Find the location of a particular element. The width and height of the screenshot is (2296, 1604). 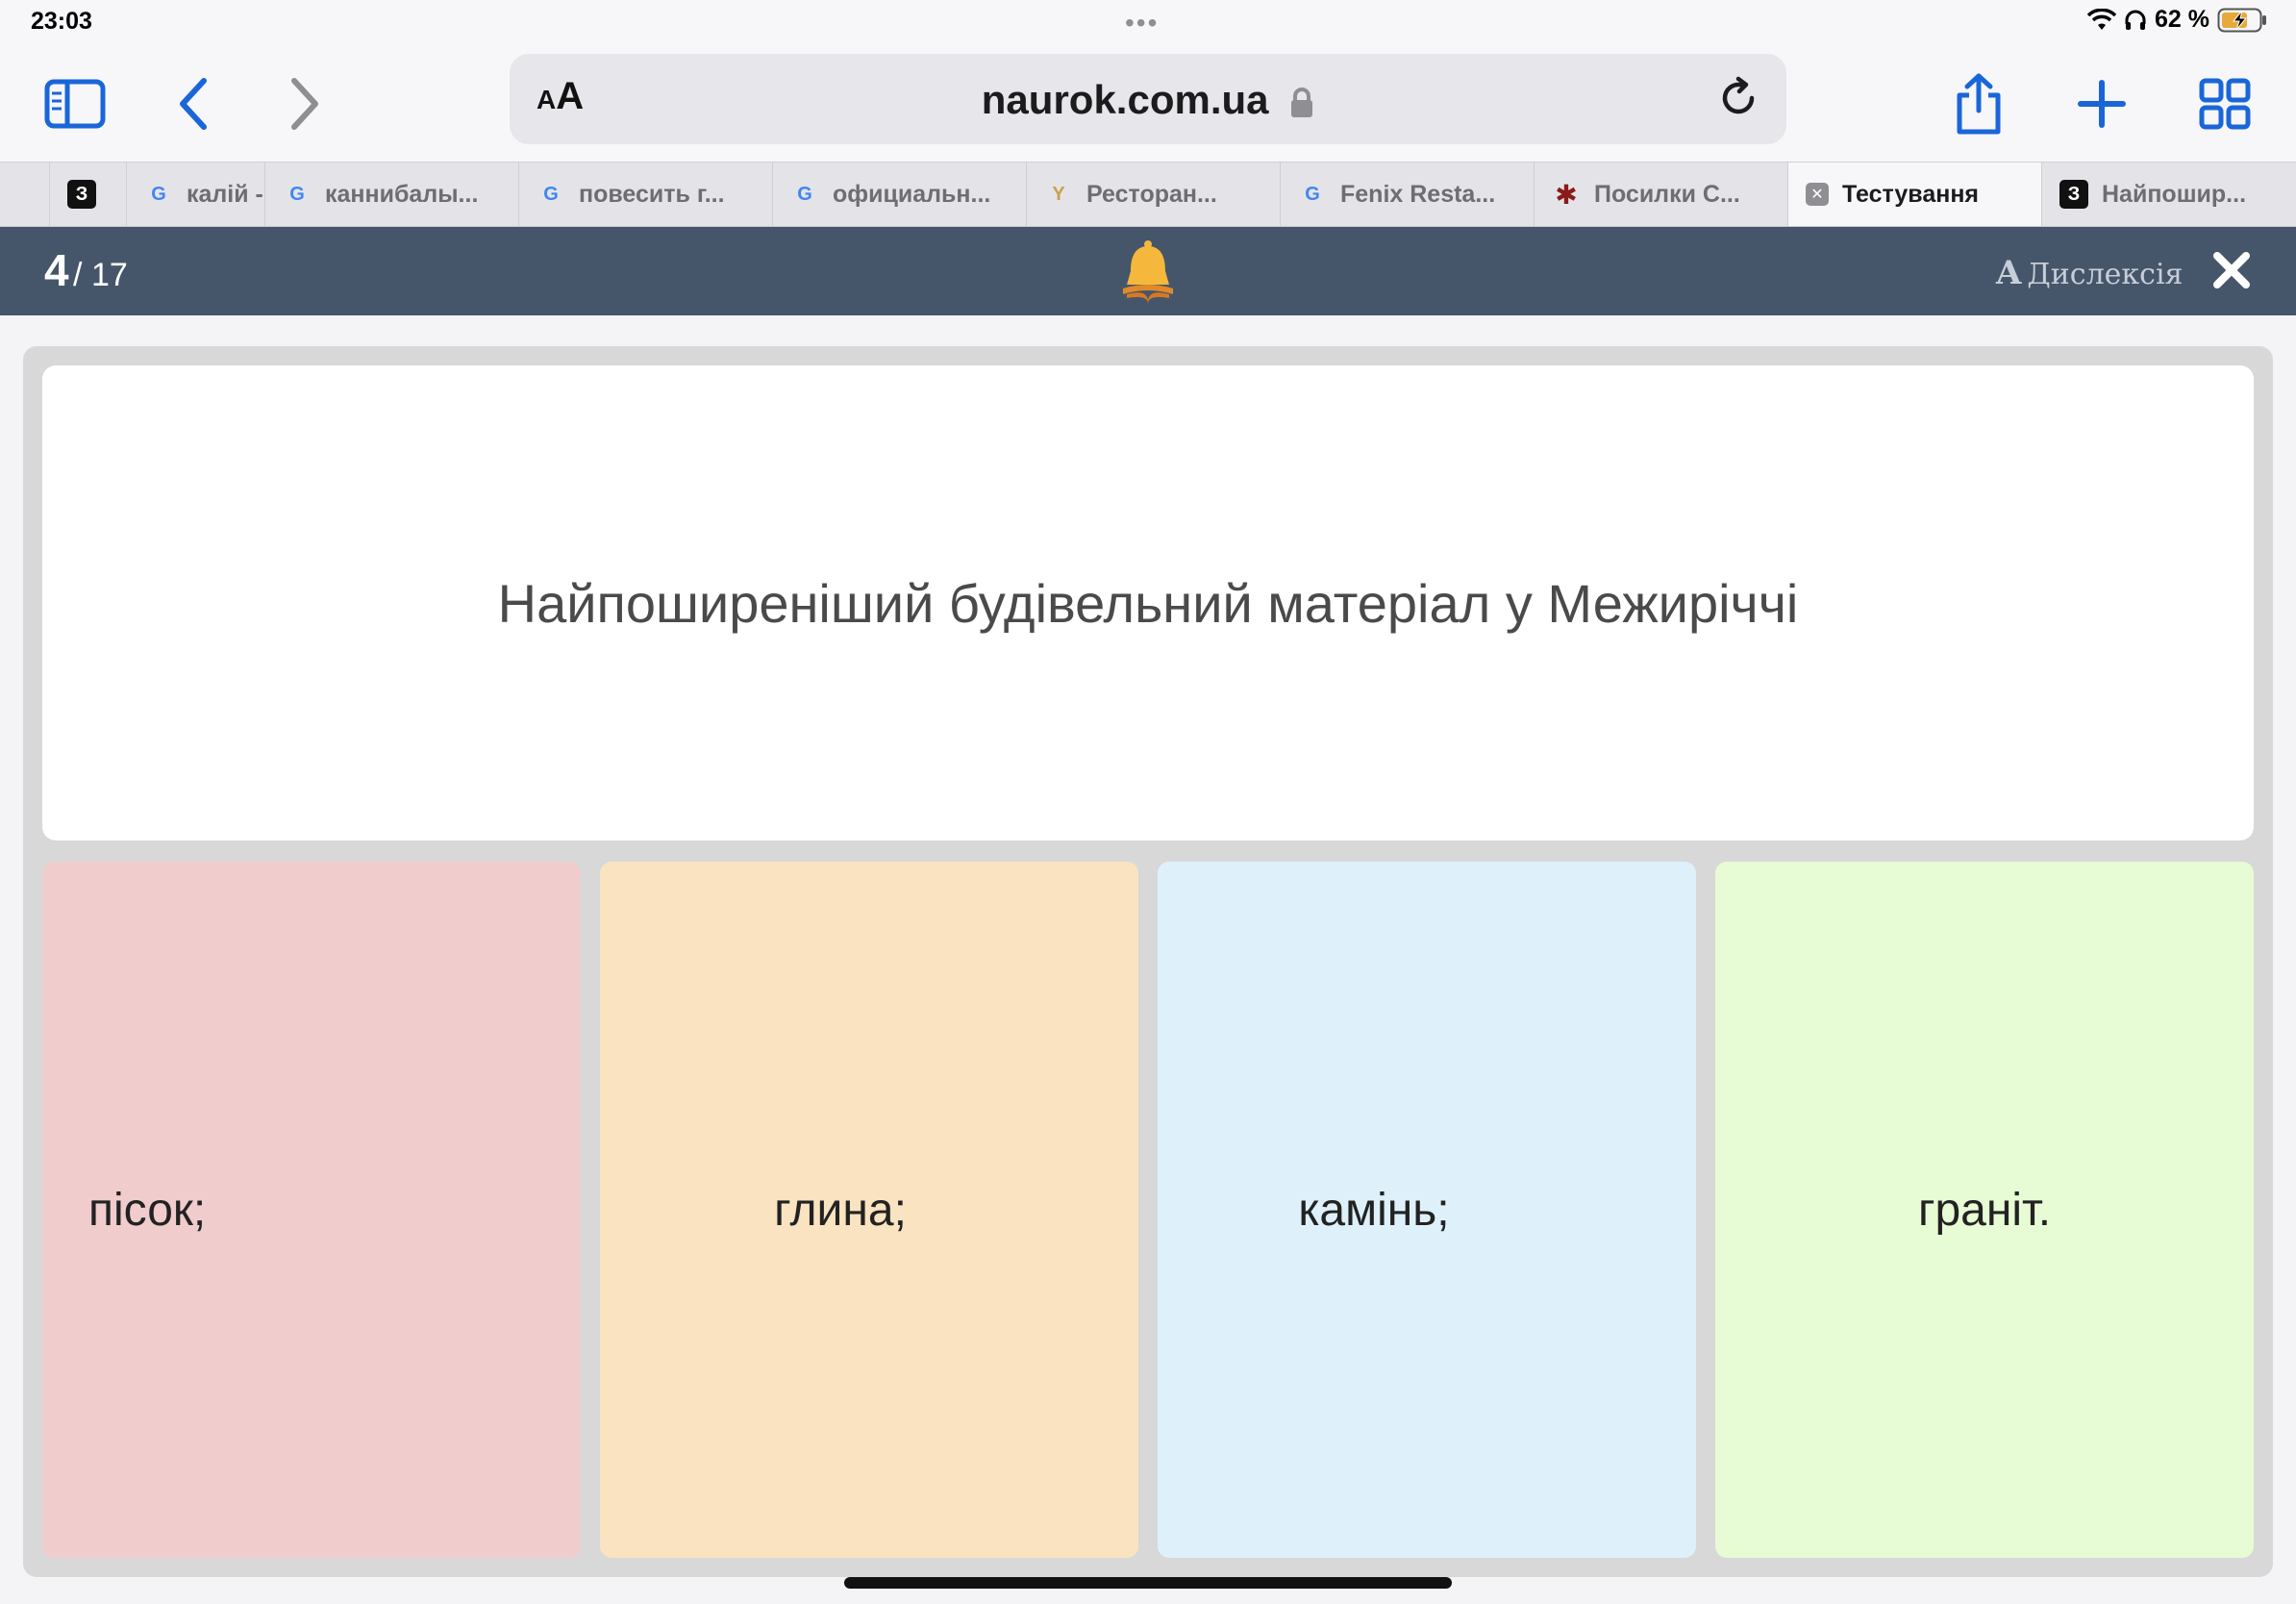

font-icon: A is located at coordinates (2009, 273).